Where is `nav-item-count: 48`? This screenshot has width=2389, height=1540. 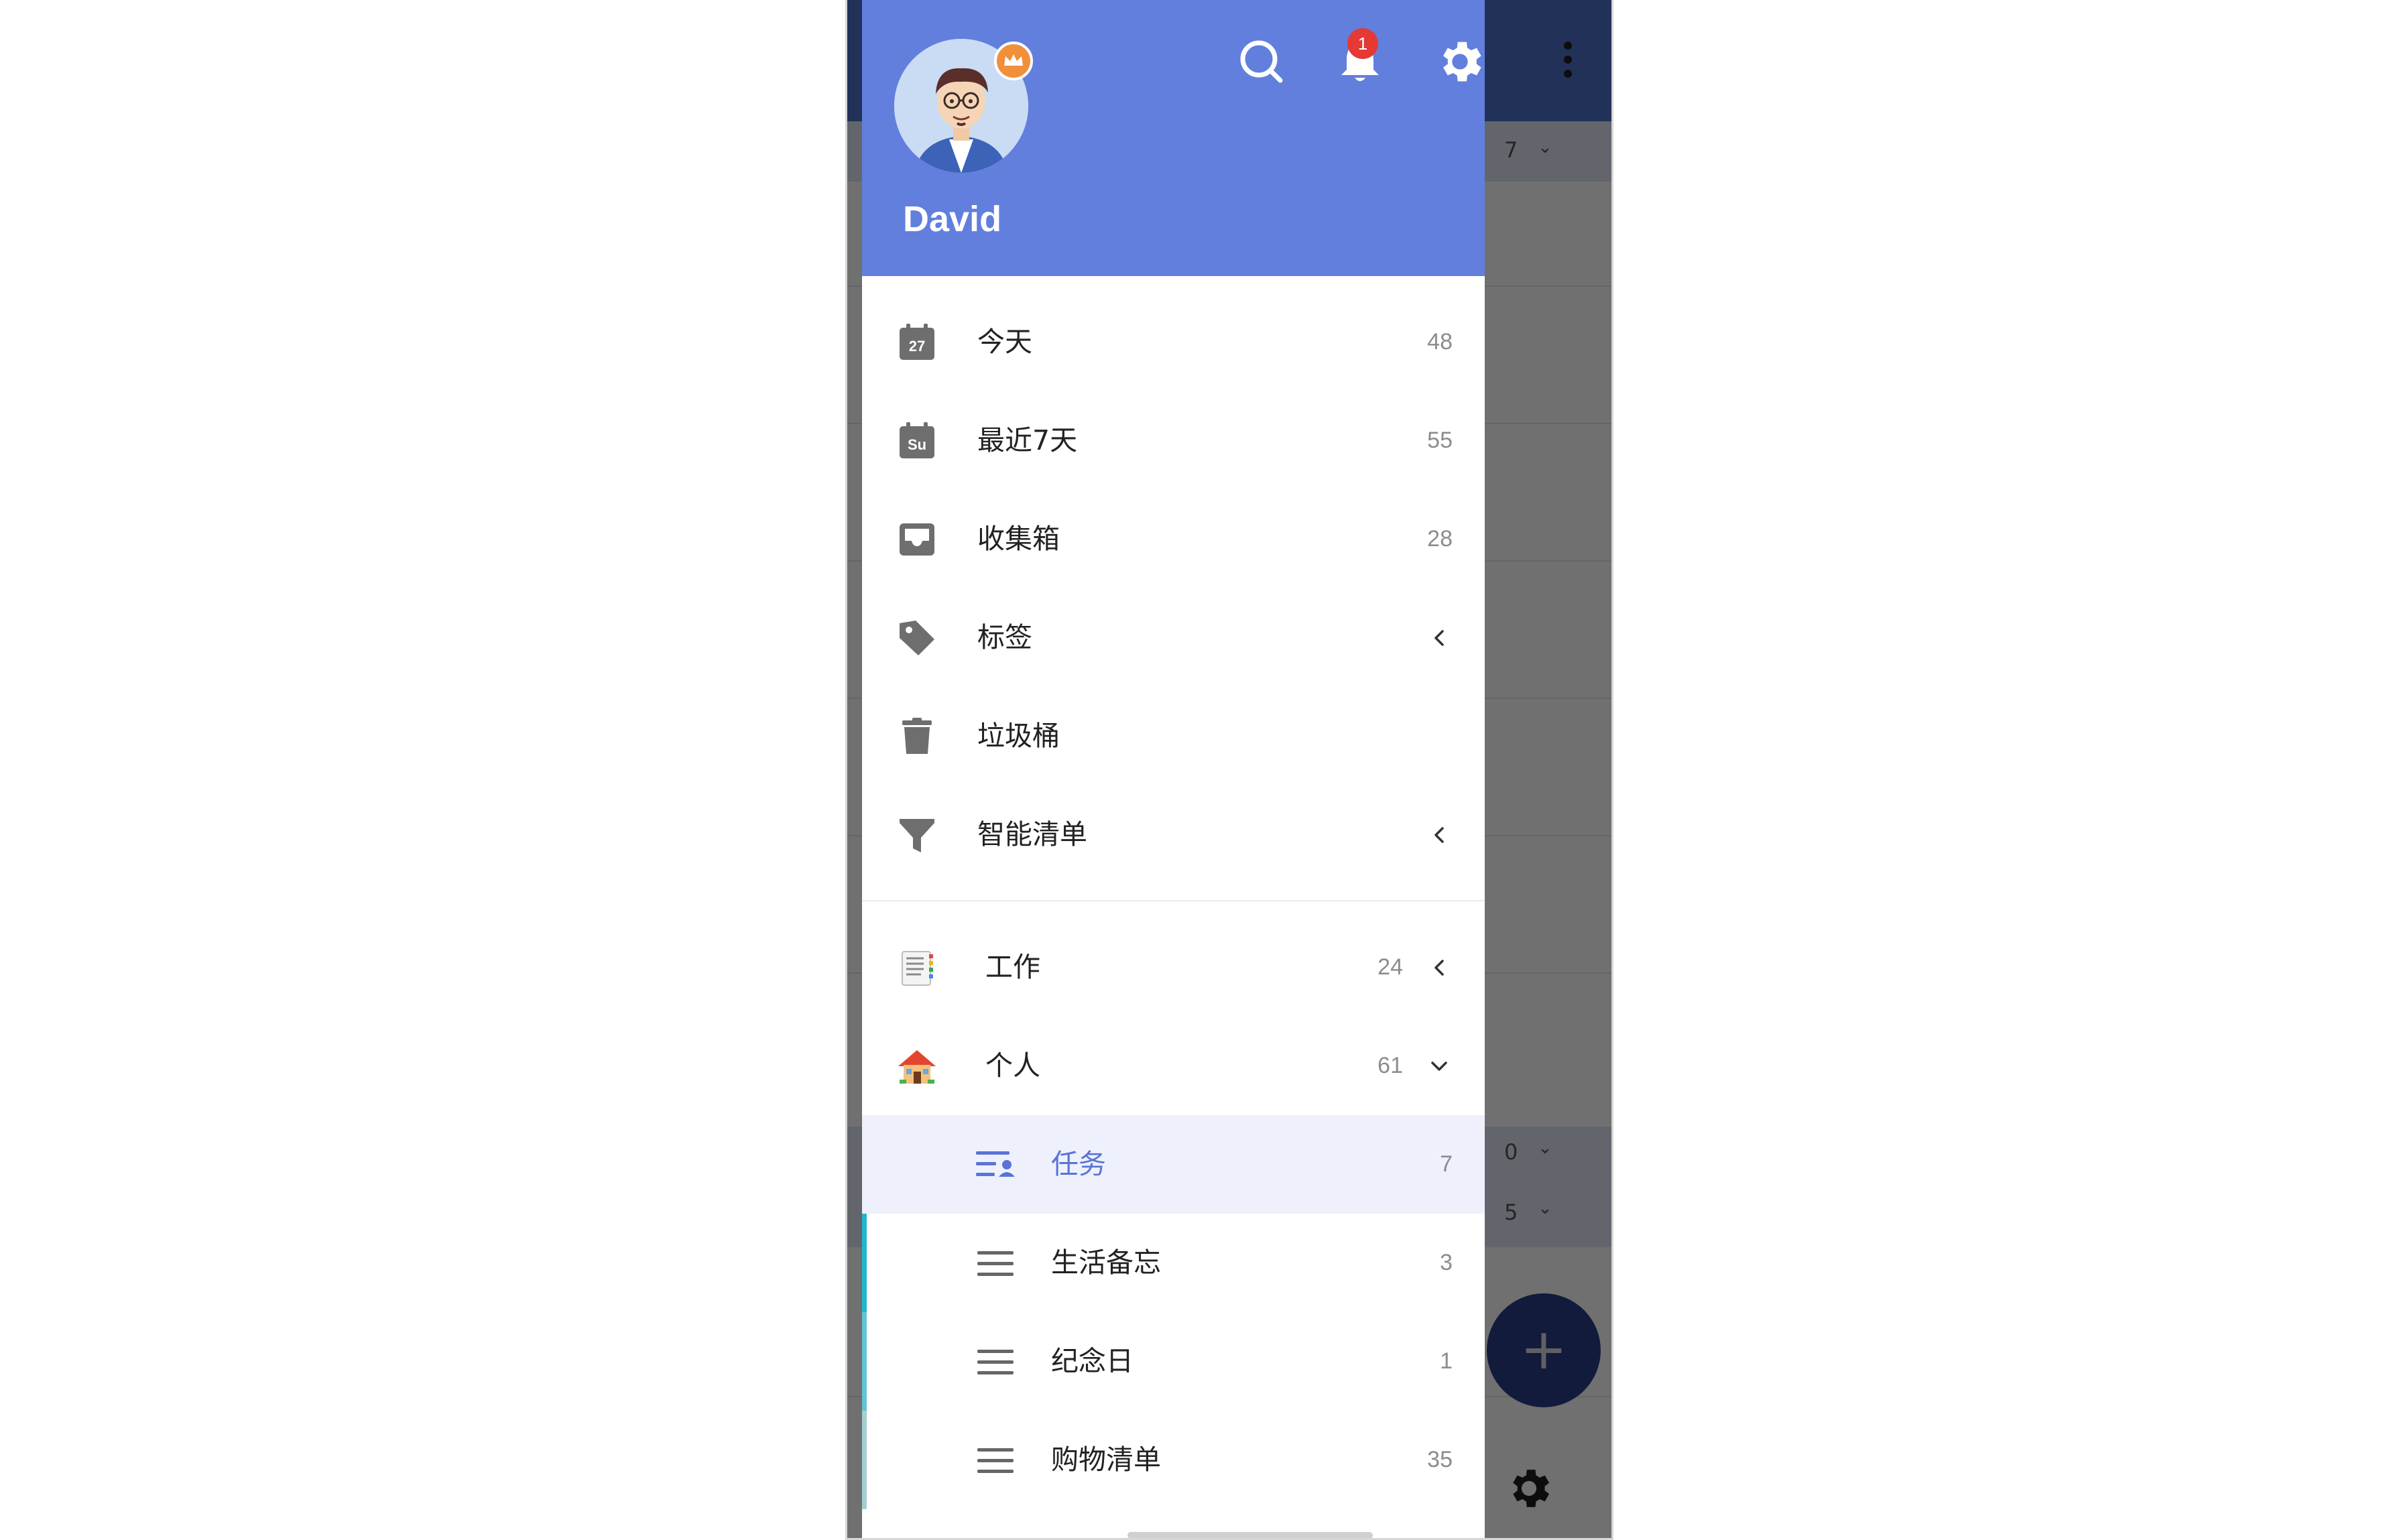
nav-item-count: 48 is located at coordinates (1440, 342).